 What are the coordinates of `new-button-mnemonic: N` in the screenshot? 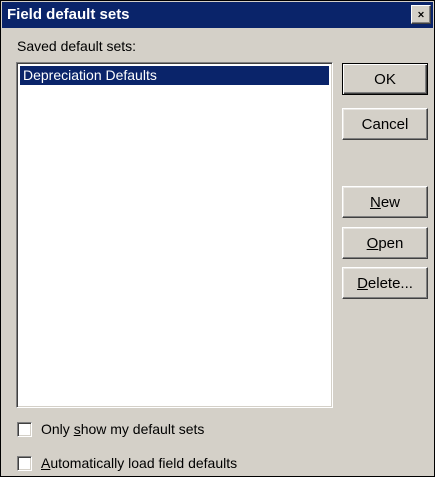 It's located at (375, 202).